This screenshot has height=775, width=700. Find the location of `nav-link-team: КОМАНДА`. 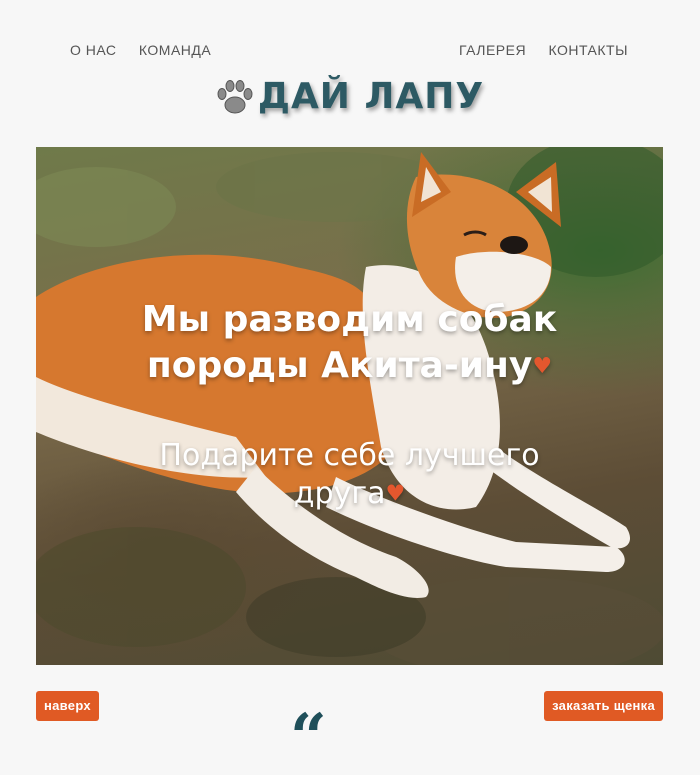

nav-link-team: КОМАНДА is located at coordinates (175, 50).